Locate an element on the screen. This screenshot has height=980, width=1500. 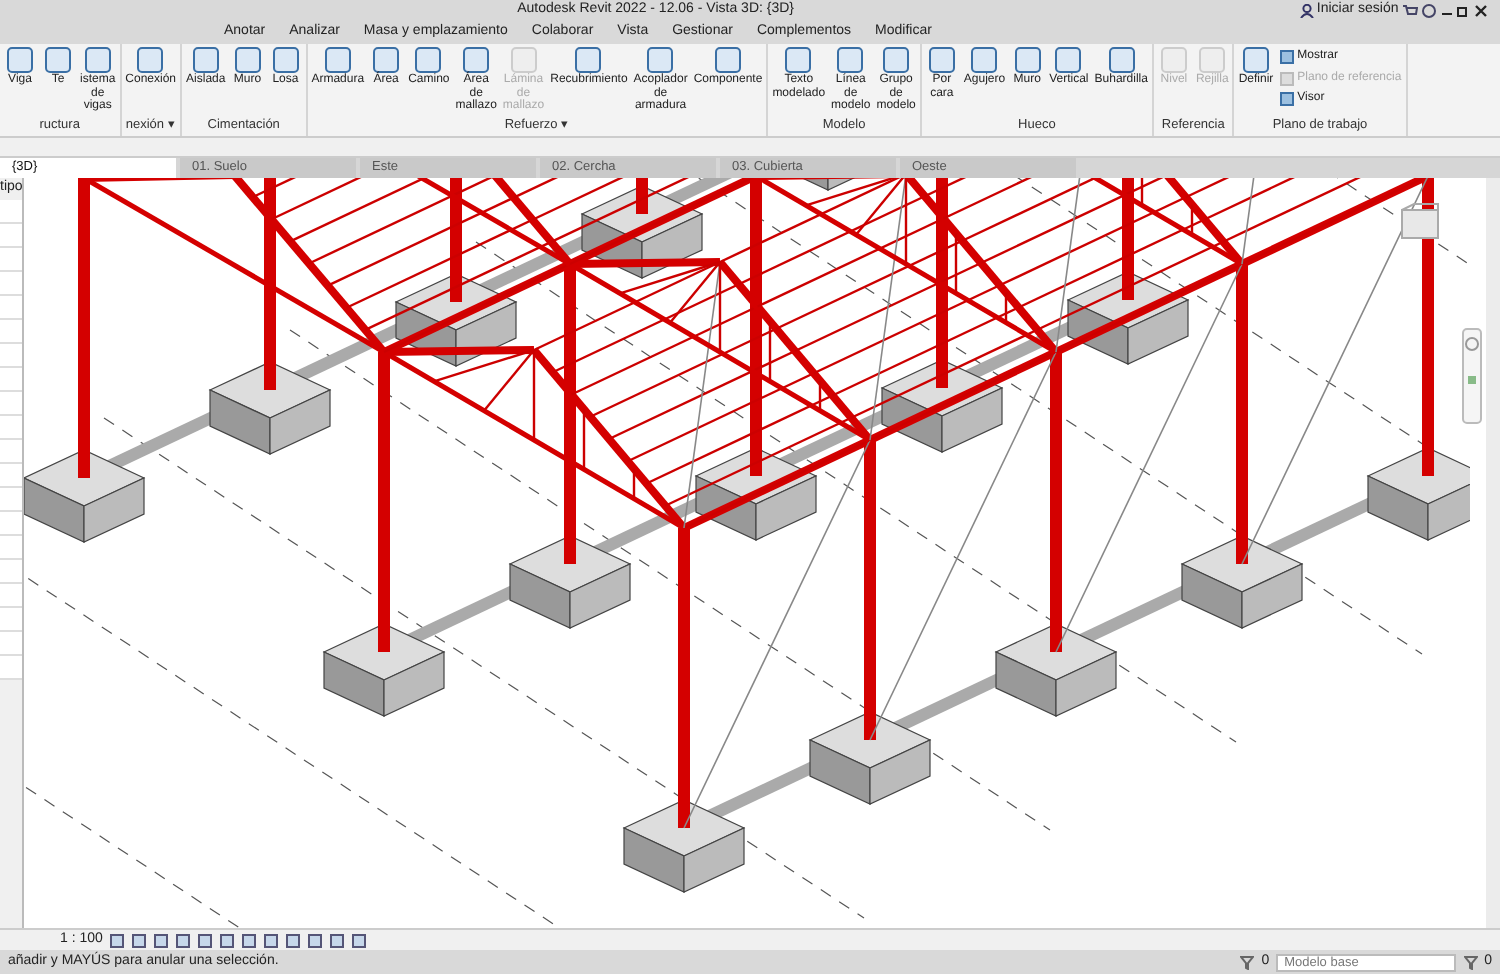
user-icon is located at coordinates (1306, 11).